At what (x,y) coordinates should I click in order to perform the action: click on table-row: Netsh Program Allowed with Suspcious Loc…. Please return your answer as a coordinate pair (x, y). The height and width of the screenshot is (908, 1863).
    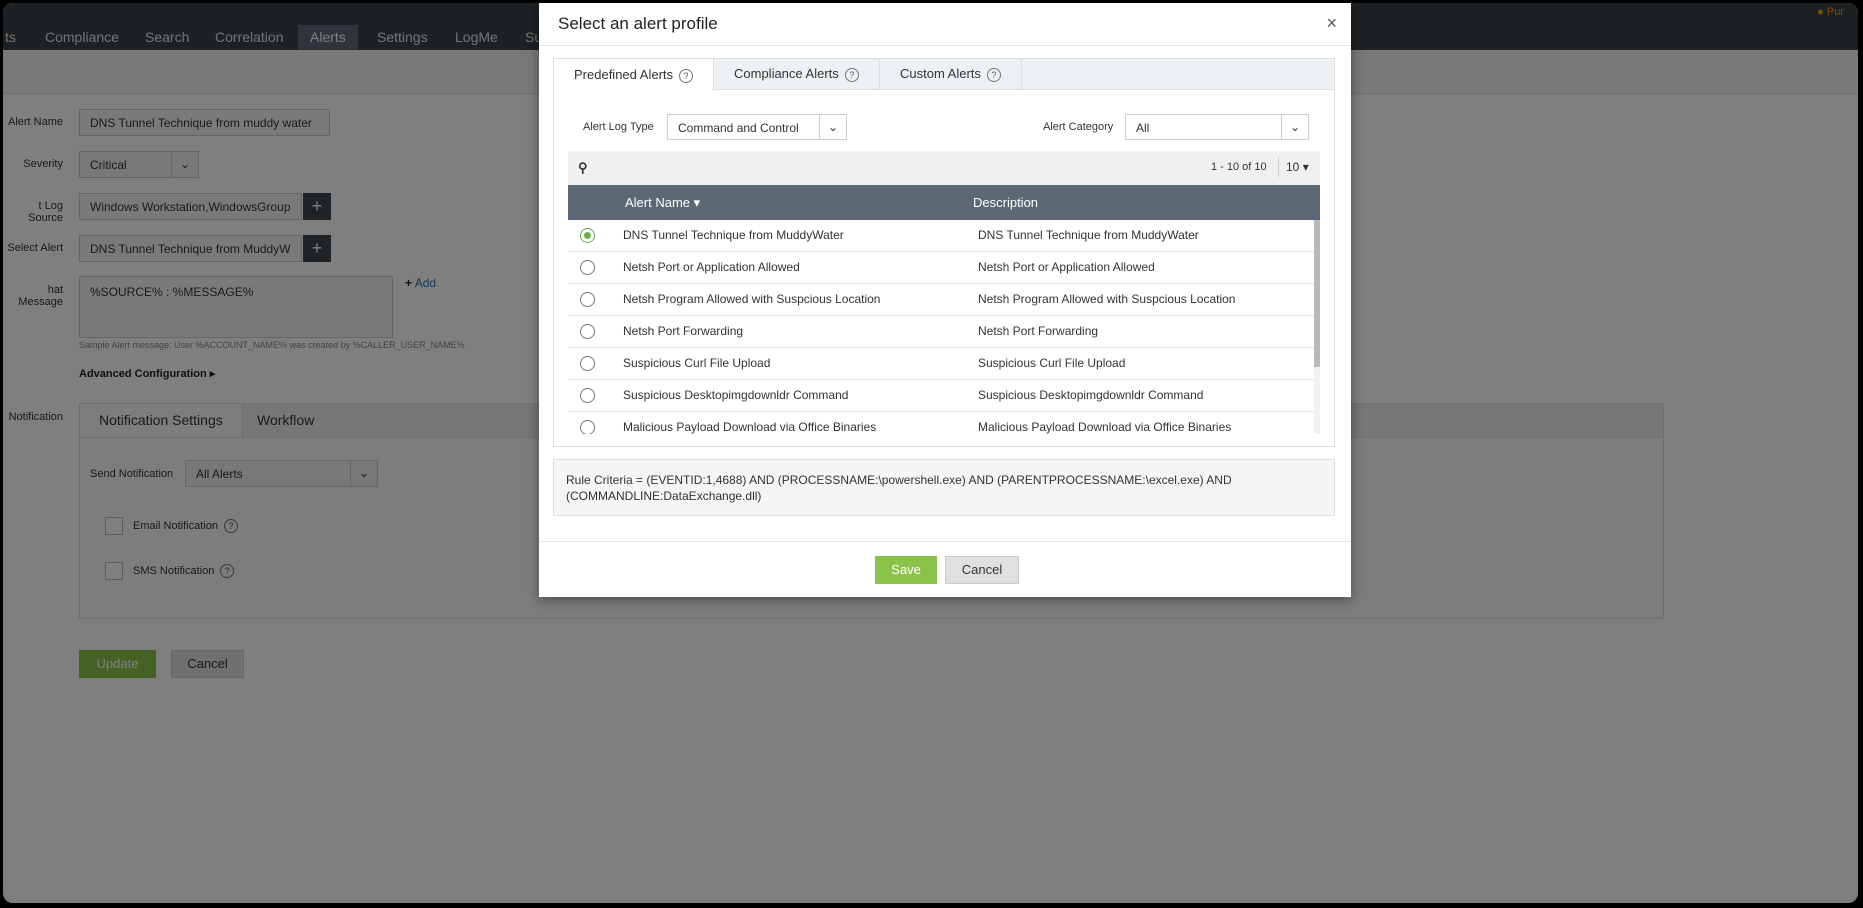
    Looking at the image, I should click on (941, 300).